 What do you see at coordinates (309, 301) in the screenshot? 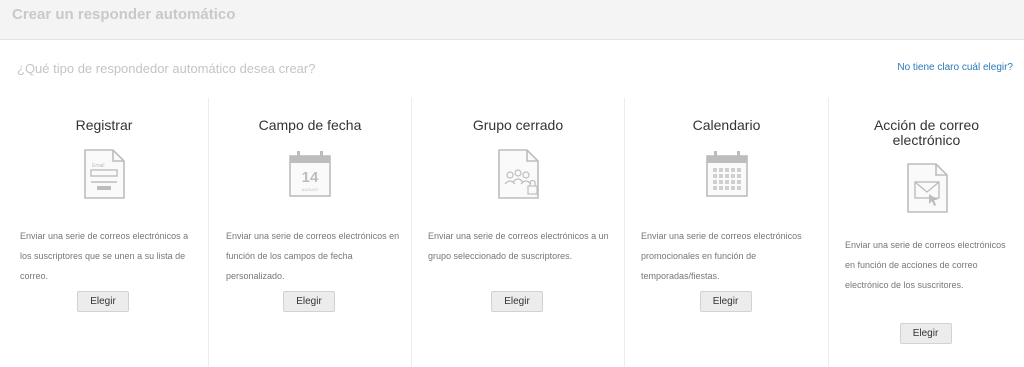
I see `choose-campo-de-fecha-button: Elegir` at bounding box center [309, 301].